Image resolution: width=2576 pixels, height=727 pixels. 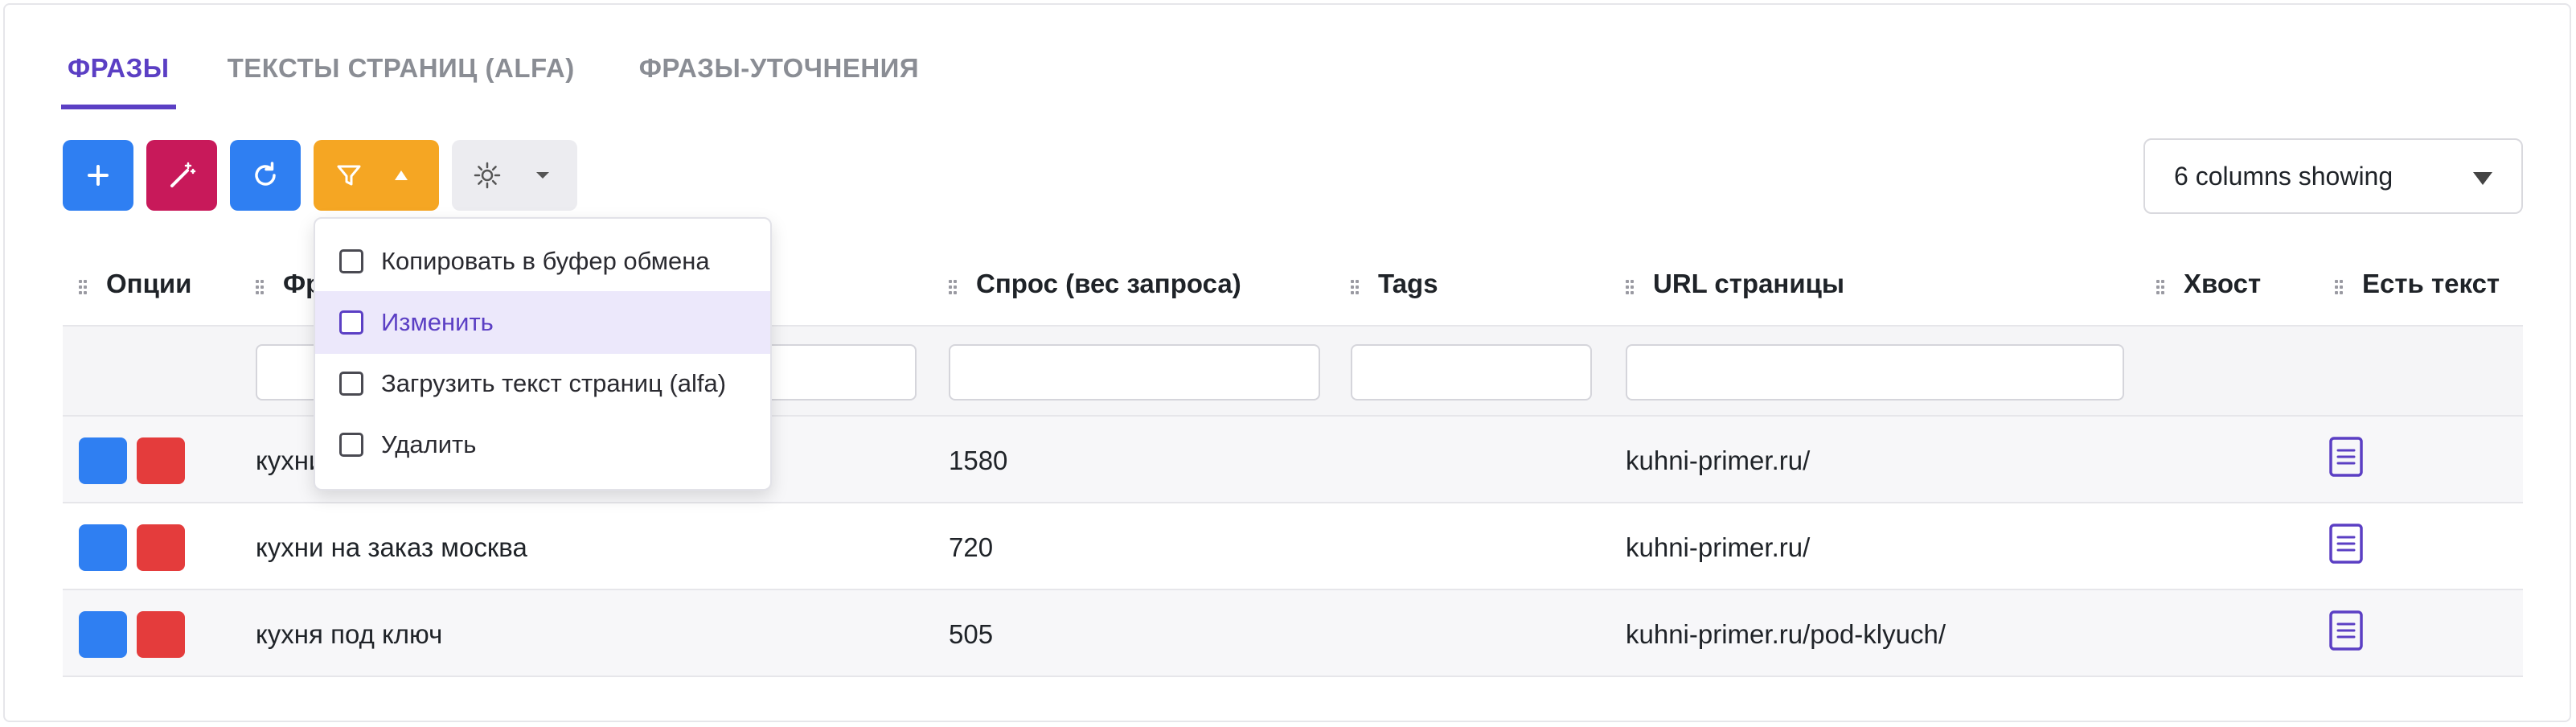 I want to click on column-header-has-text: Есть текст, so click(x=2431, y=284).